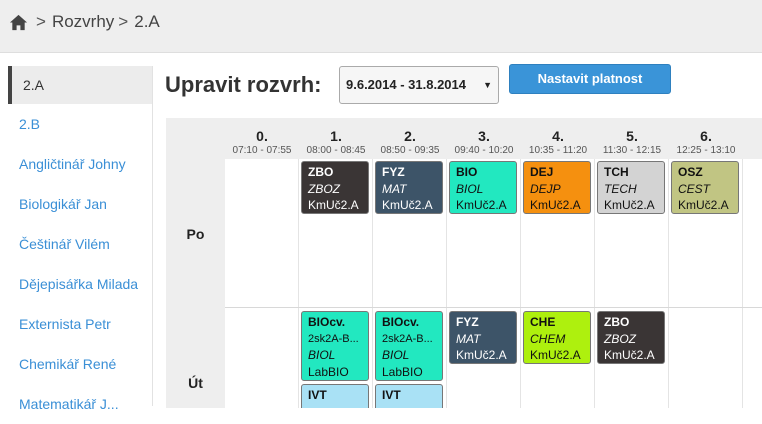  I want to click on column-number: 0., so click(262, 136).